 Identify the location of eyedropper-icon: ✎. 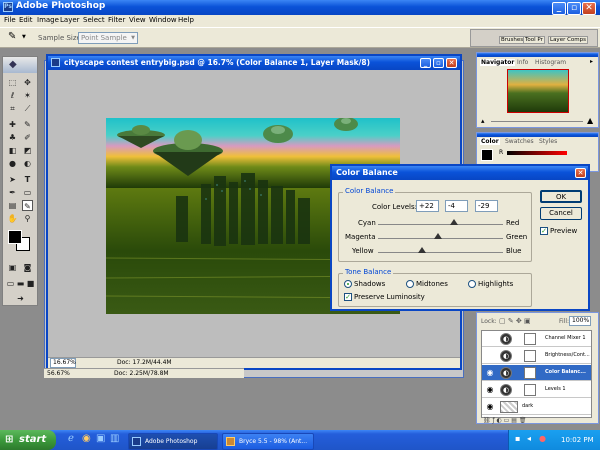
(12, 36).